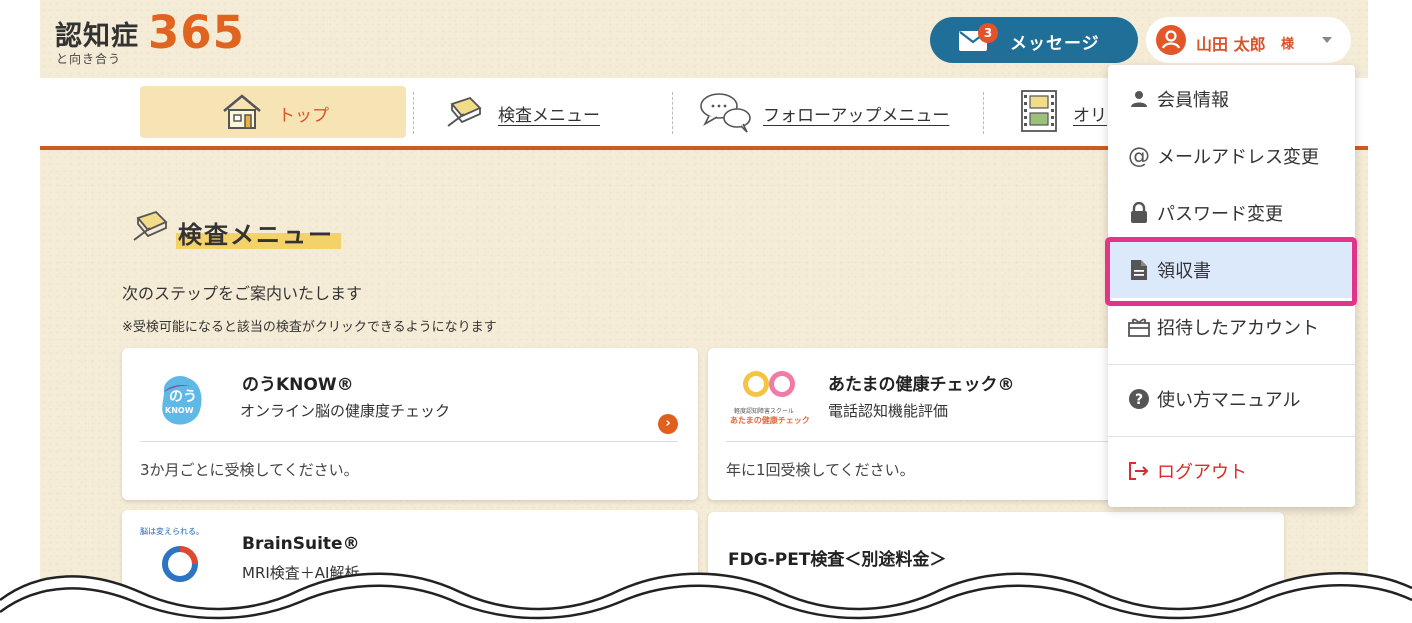 This screenshot has width=1412, height=623. I want to click on chevron-right-icon: ›, so click(668, 424).